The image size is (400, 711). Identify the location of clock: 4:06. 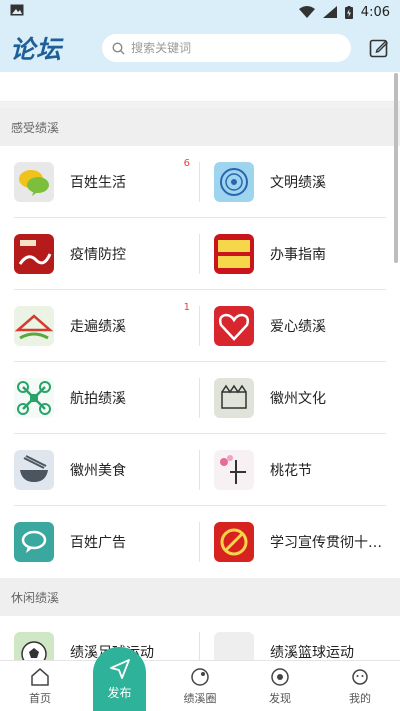
(375, 12).